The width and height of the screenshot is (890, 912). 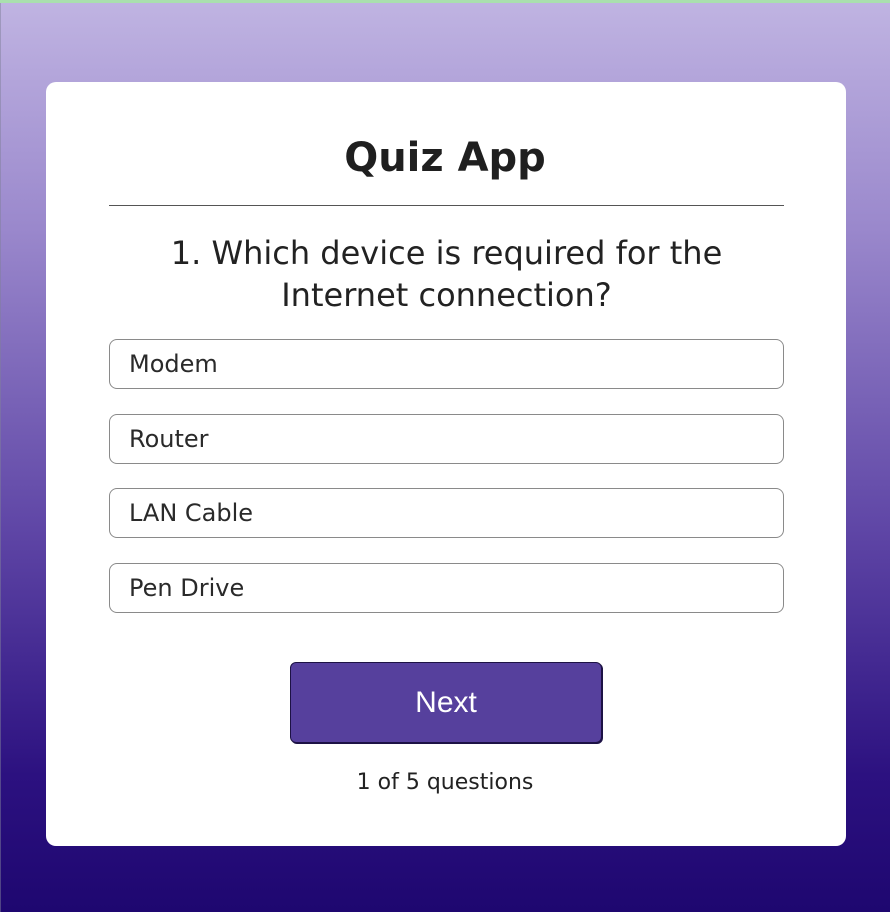 I want to click on answer-option-lan-cable: LAN Cable, so click(x=446, y=513).